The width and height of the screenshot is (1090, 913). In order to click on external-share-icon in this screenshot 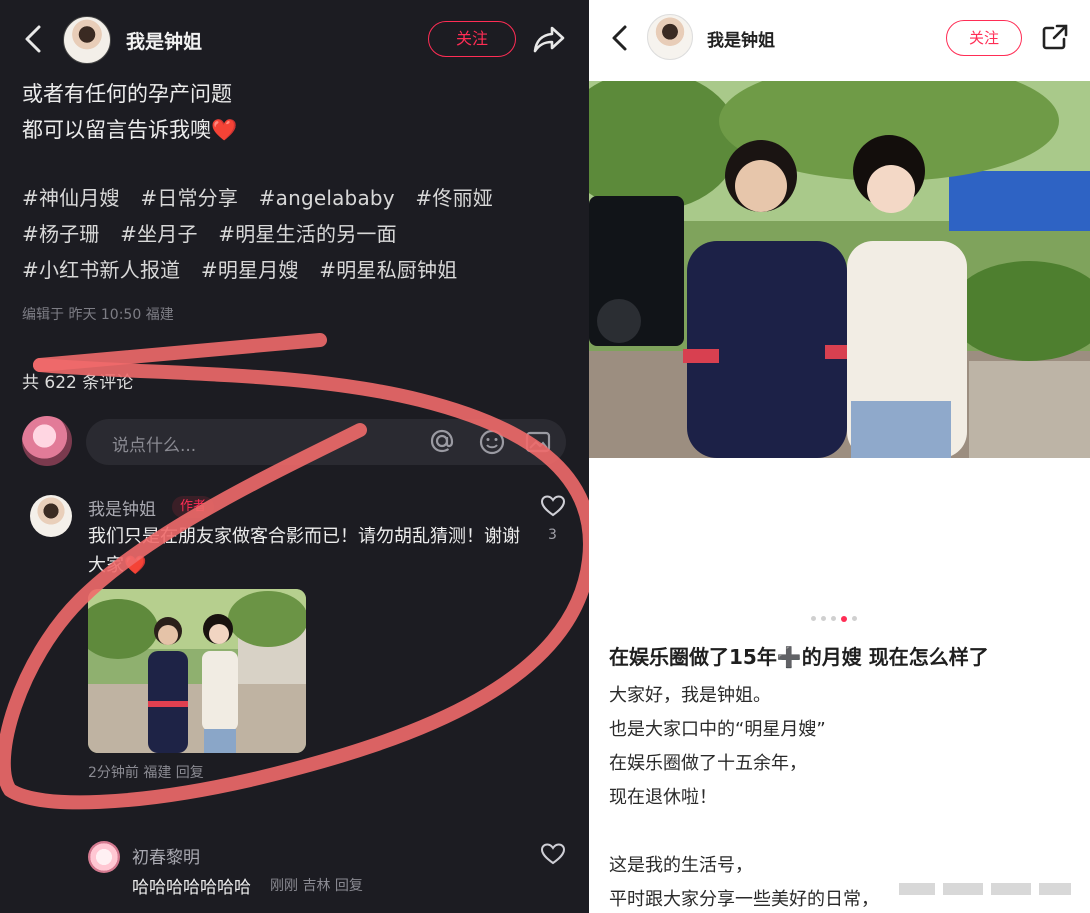, I will do `click(1055, 37)`.